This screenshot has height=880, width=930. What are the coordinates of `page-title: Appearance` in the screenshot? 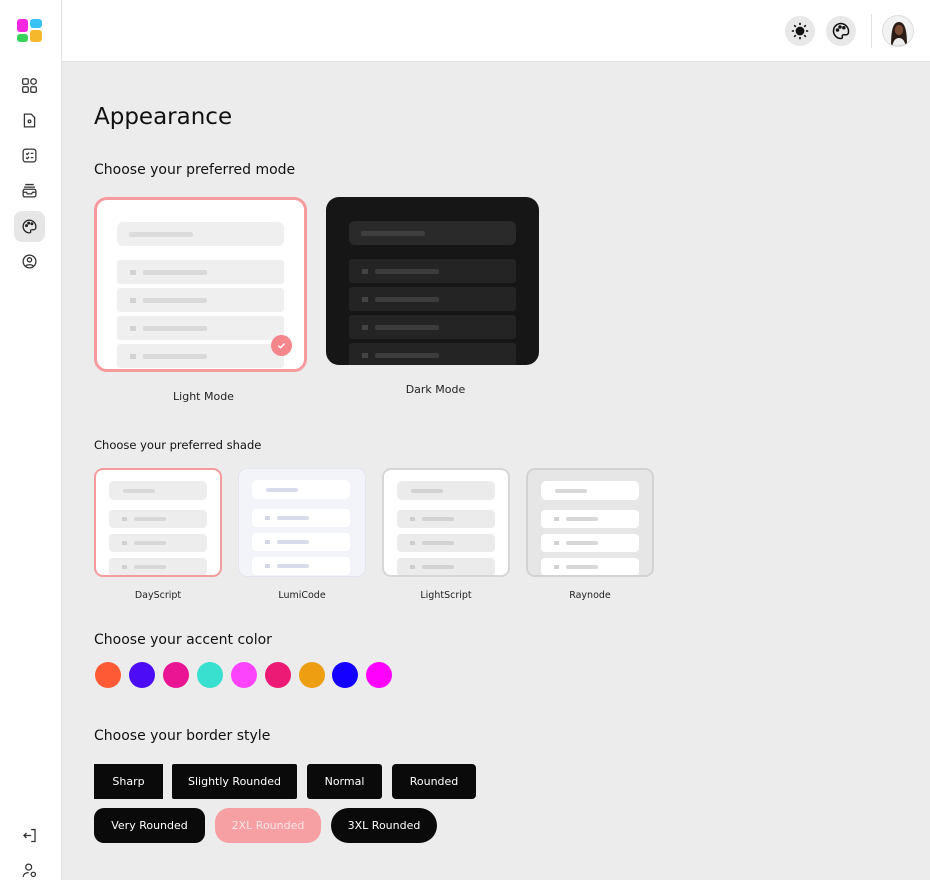 It's located at (163, 117).